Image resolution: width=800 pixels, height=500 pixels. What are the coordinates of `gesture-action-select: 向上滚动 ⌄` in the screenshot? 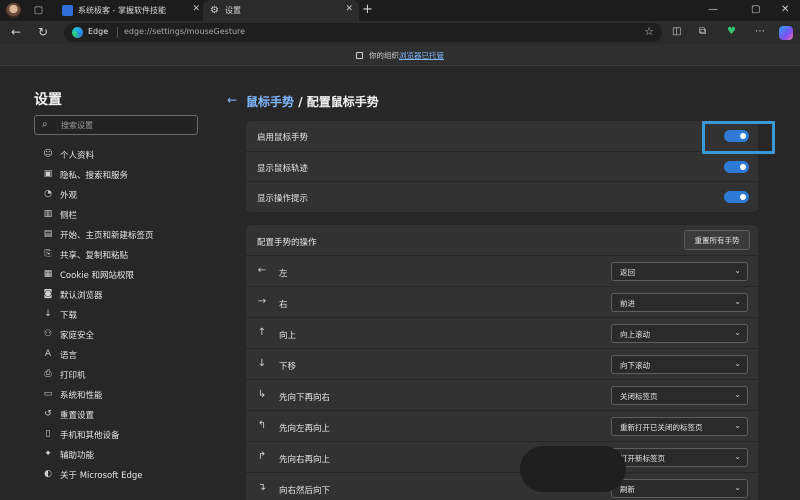 It's located at (679, 333).